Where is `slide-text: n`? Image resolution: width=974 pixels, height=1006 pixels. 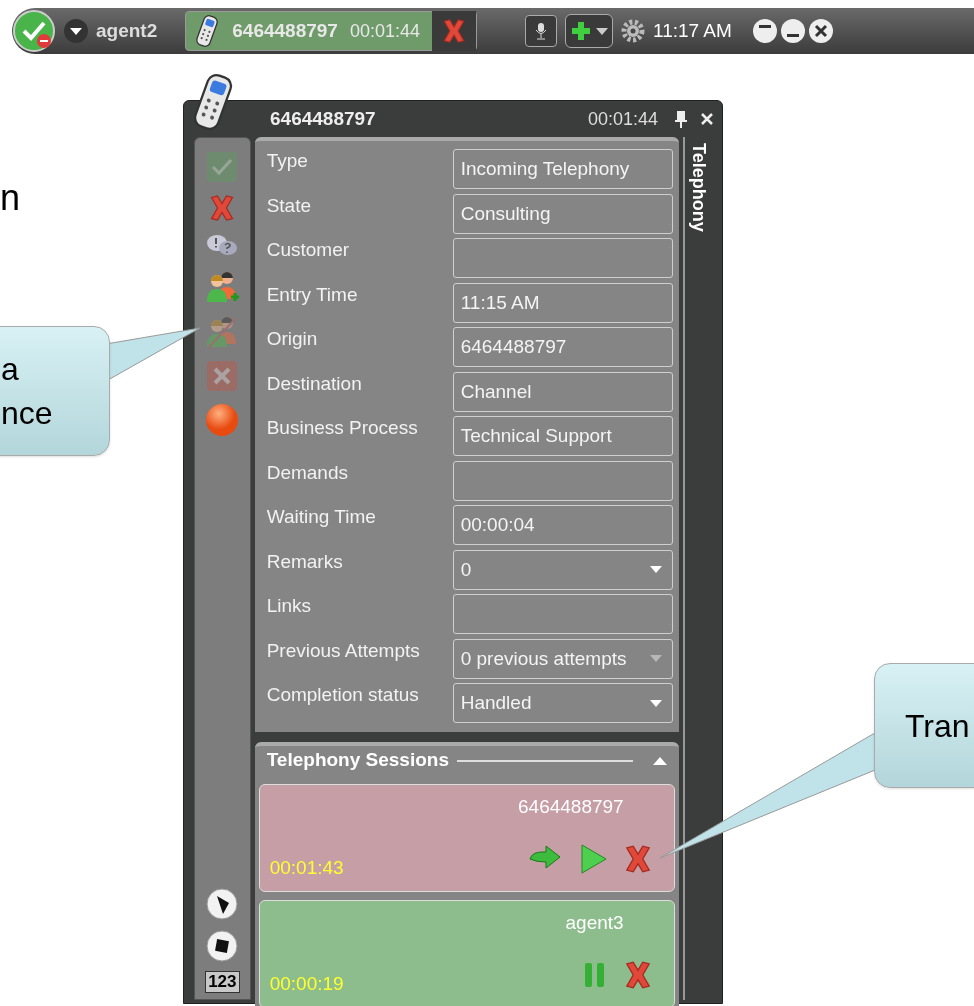 slide-text: n is located at coordinates (10, 198).